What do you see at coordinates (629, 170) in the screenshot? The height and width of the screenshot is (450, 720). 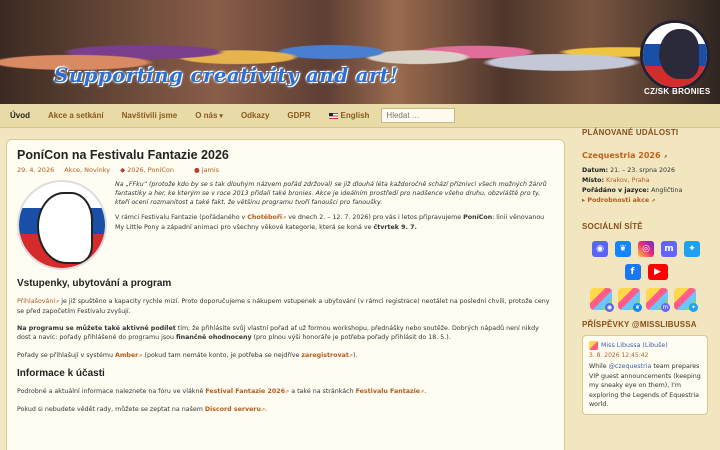 I see `event-date: Datum: 21. – 23. srpna 2026` at bounding box center [629, 170].